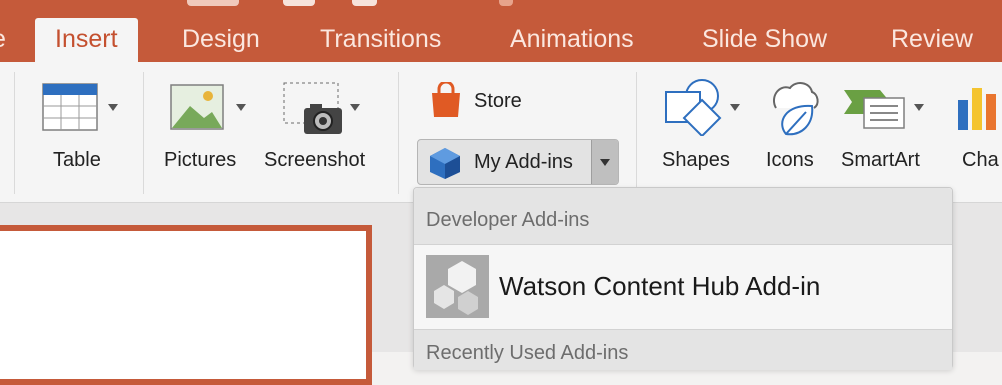  What do you see at coordinates (919, 107) in the screenshot?
I see `smartart-dropdown-arrow` at bounding box center [919, 107].